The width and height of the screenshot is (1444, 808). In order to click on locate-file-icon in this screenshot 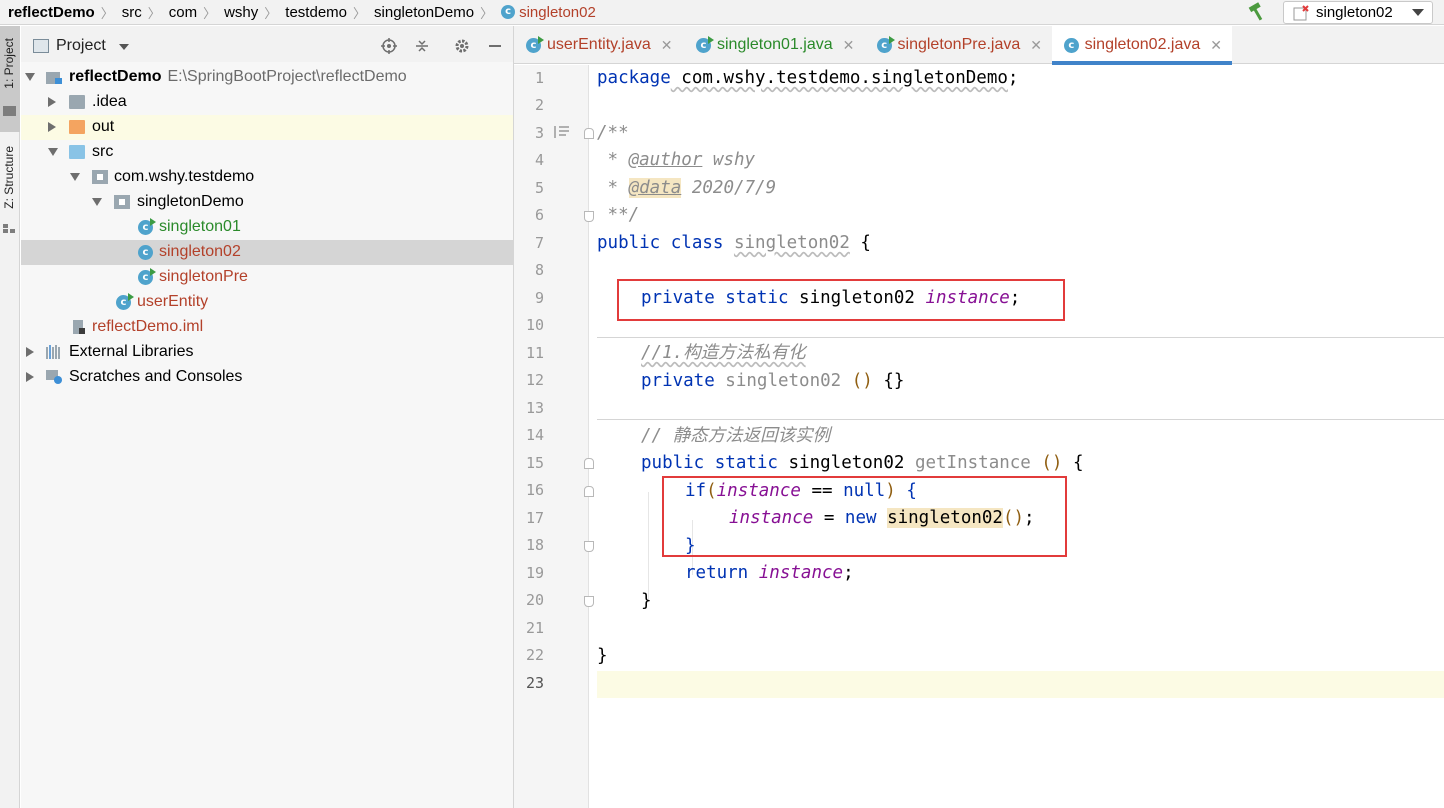, I will do `click(389, 46)`.